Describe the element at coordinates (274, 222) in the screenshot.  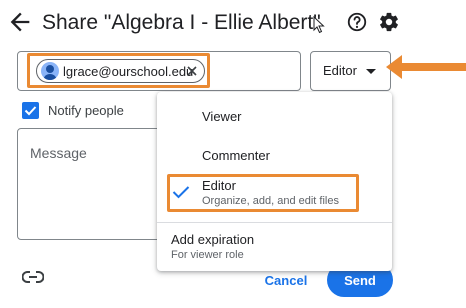
I see `menu-divider` at that location.